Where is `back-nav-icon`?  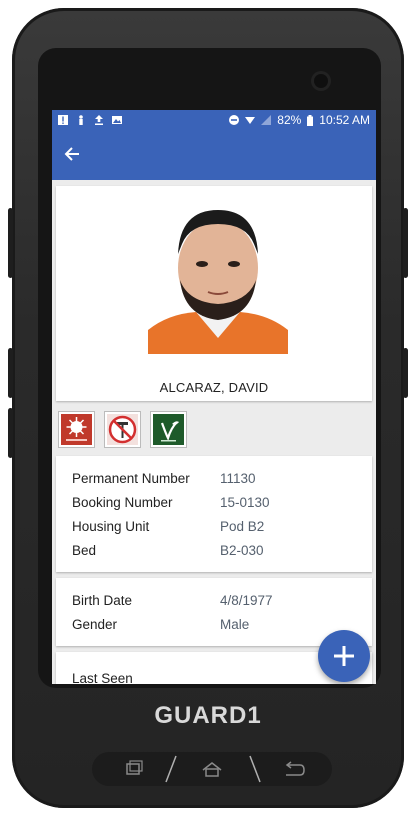
back-nav-icon is located at coordinates (293, 769).